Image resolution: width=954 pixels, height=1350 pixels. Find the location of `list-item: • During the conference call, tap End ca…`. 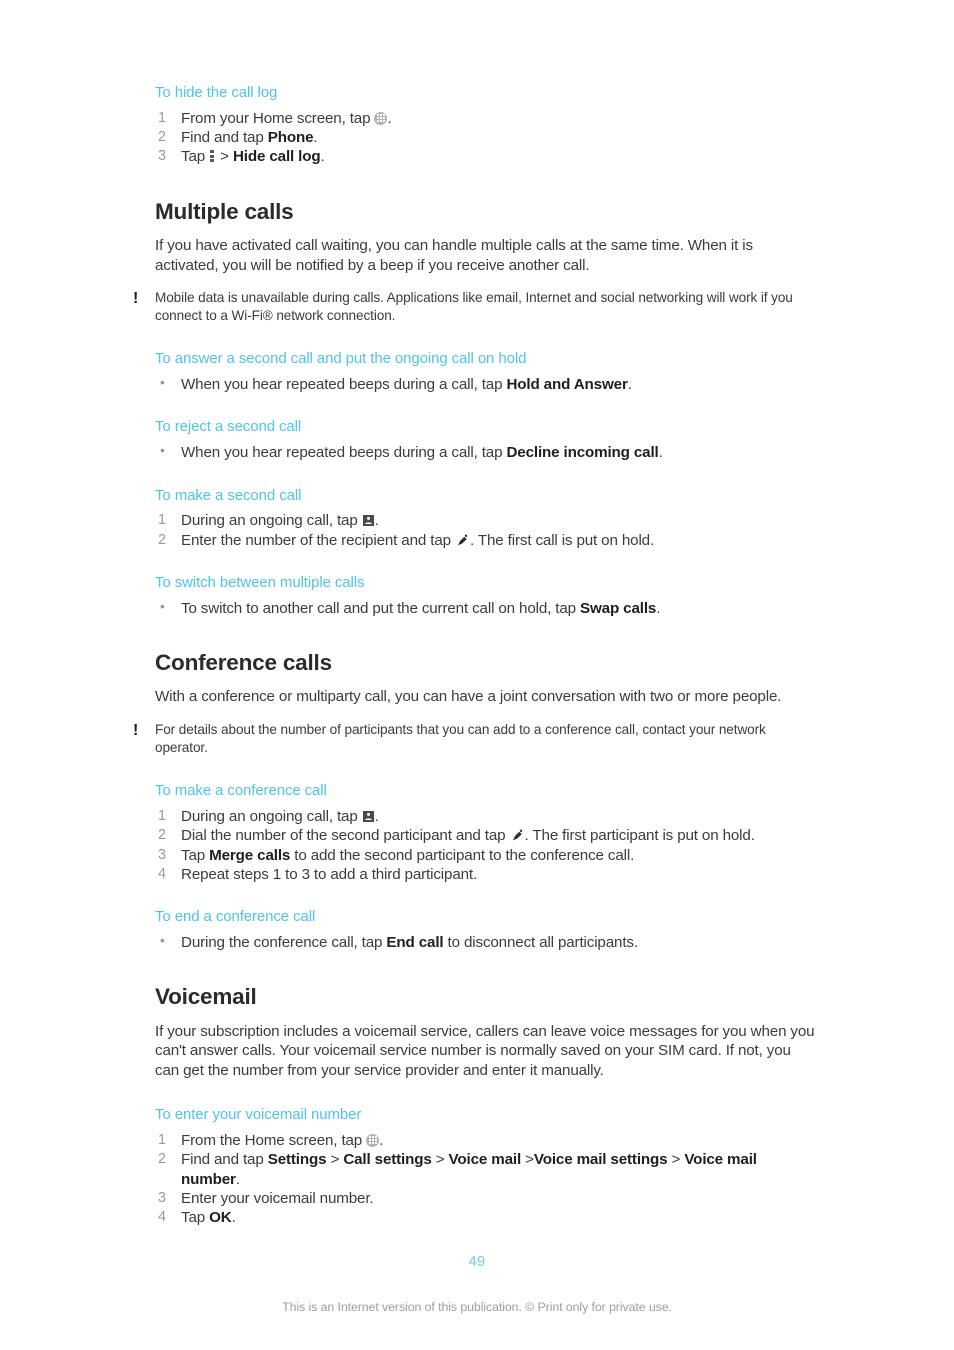

list-item: • During the conference call, tap End ca… is located at coordinates (485, 941).